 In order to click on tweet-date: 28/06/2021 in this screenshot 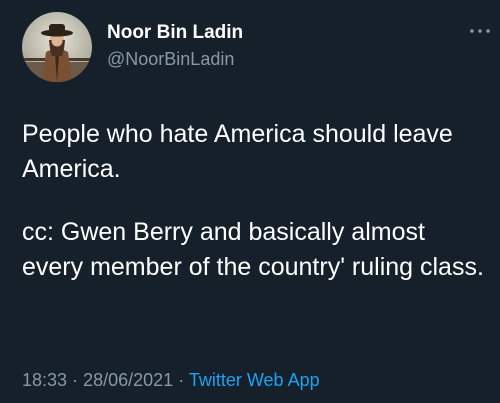, I will do `click(128, 380)`.